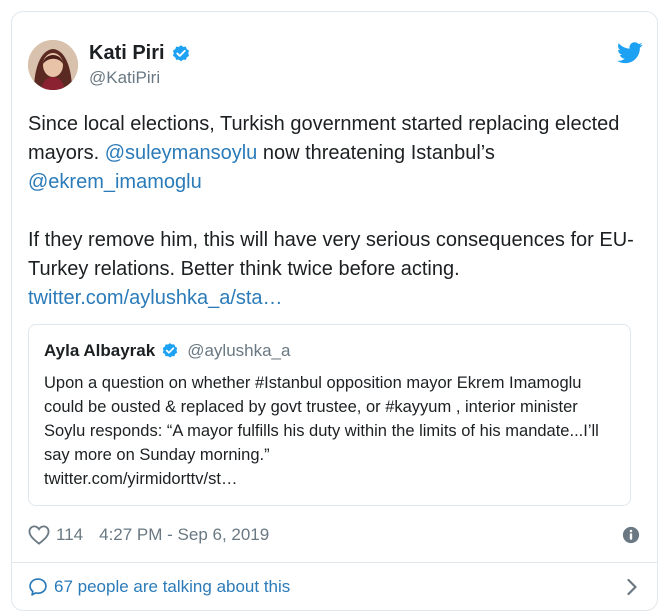 Image resolution: width=660 pixels, height=615 pixels. I want to click on author-name: Kati Piri, so click(140, 53).